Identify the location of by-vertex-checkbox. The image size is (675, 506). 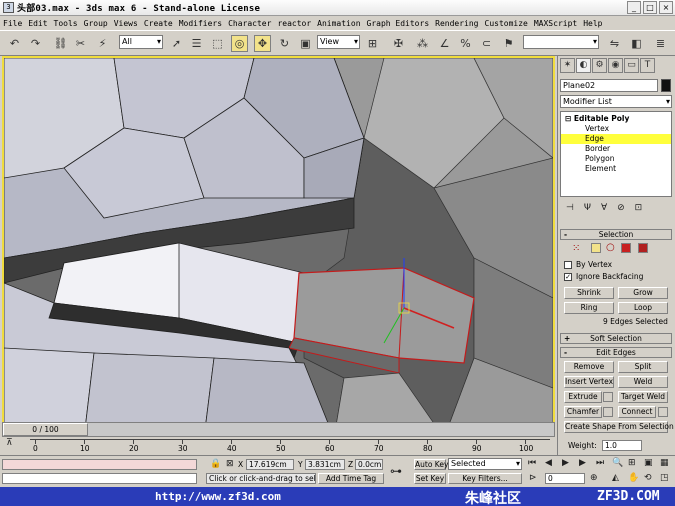
(568, 265).